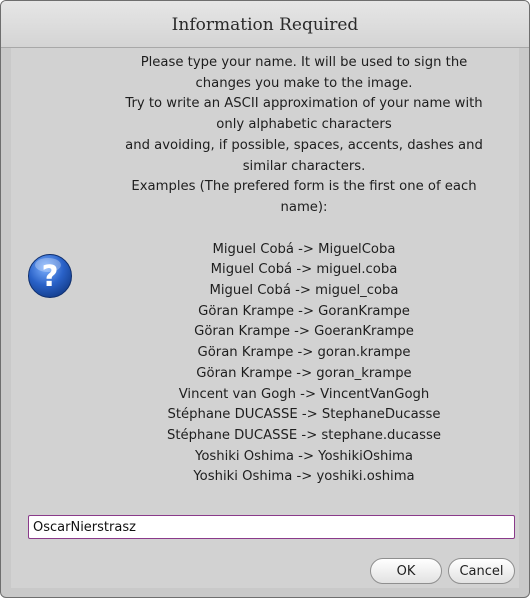 Image resolution: width=530 pixels, height=598 pixels. Describe the element at coordinates (304, 353) in the screenshot. I see `example-line: Göran Krampe -> goran.krampe` at that location.